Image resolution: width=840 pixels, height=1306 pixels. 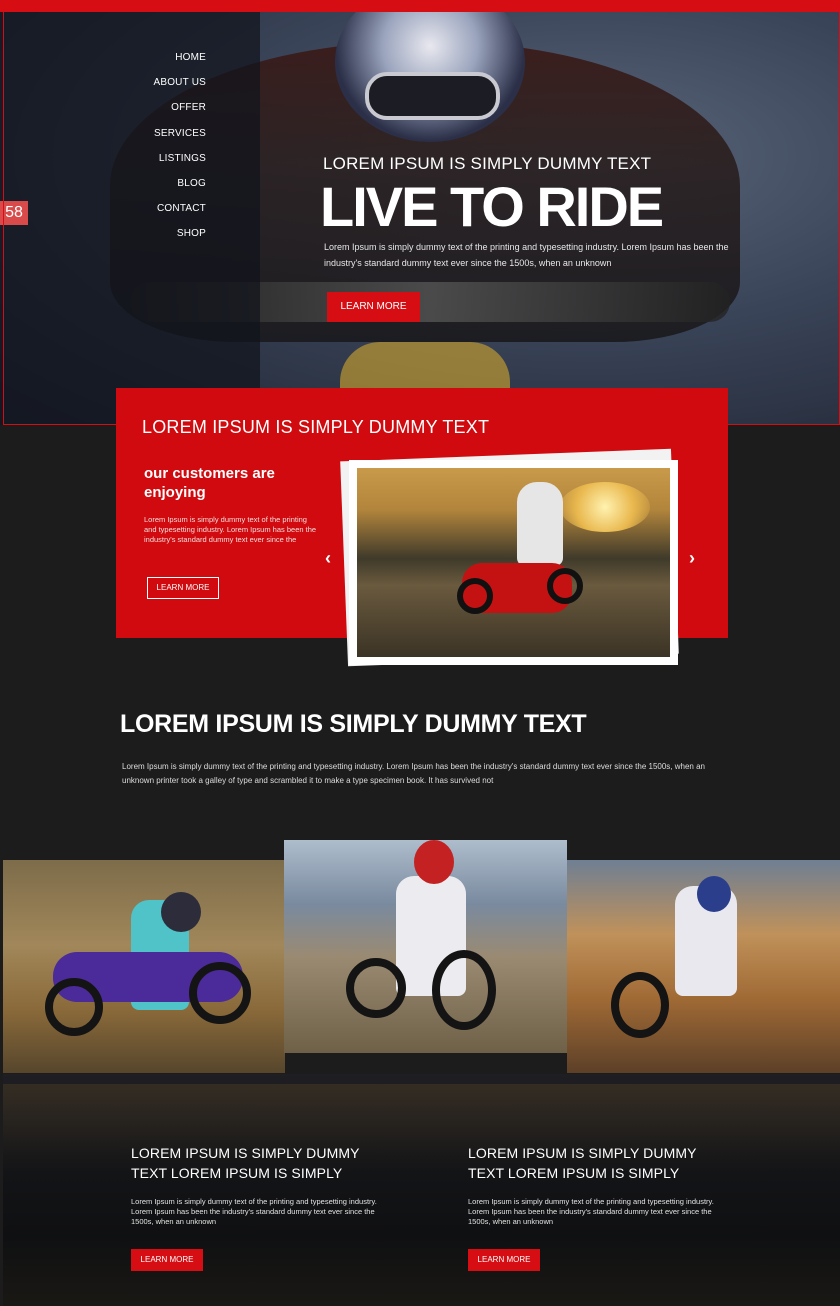 I want to click on carousel-photo-image, so click(x=513, y=562).